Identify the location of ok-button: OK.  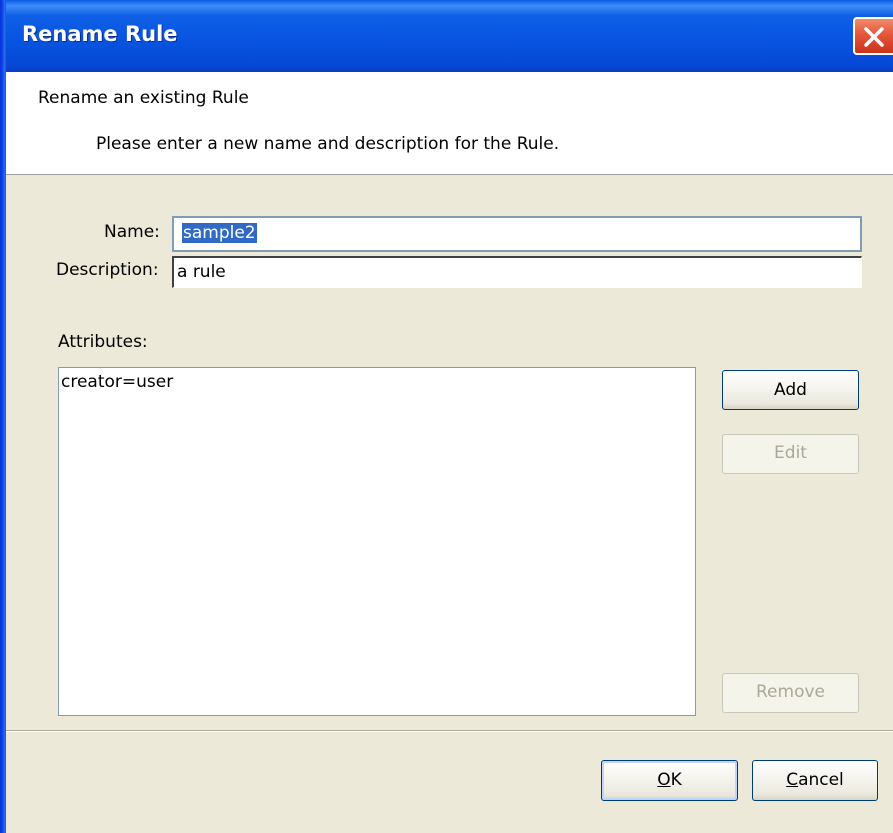
(669, 780).